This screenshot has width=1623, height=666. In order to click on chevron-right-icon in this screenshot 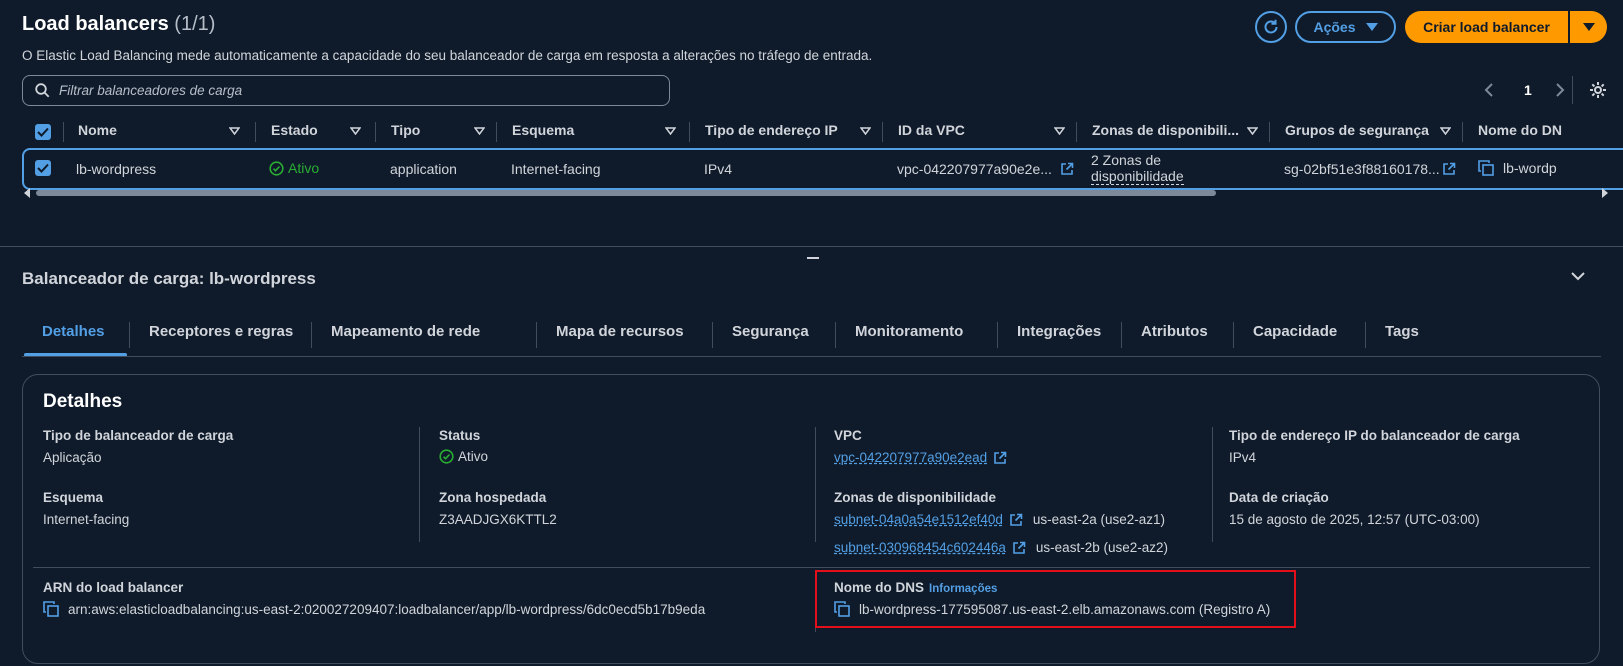, I will do `click(1560, 90)`.